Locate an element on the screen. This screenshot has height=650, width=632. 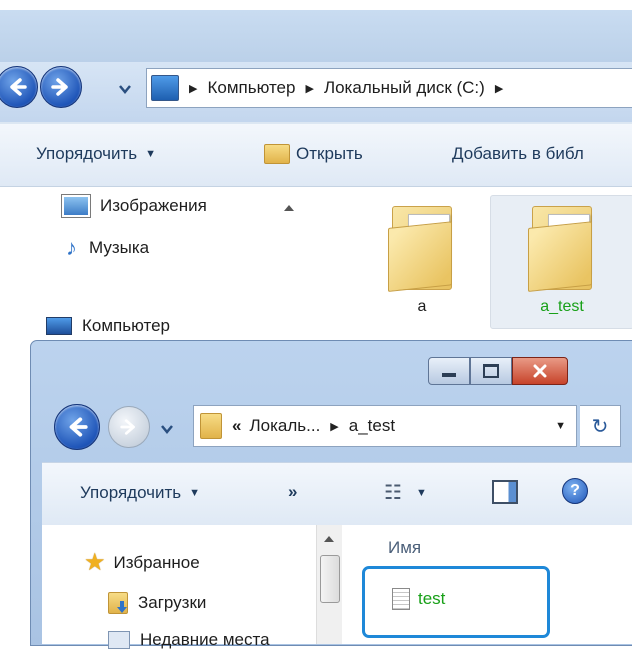
file-item-a-test: a_test is located at coordinates (562, 257).